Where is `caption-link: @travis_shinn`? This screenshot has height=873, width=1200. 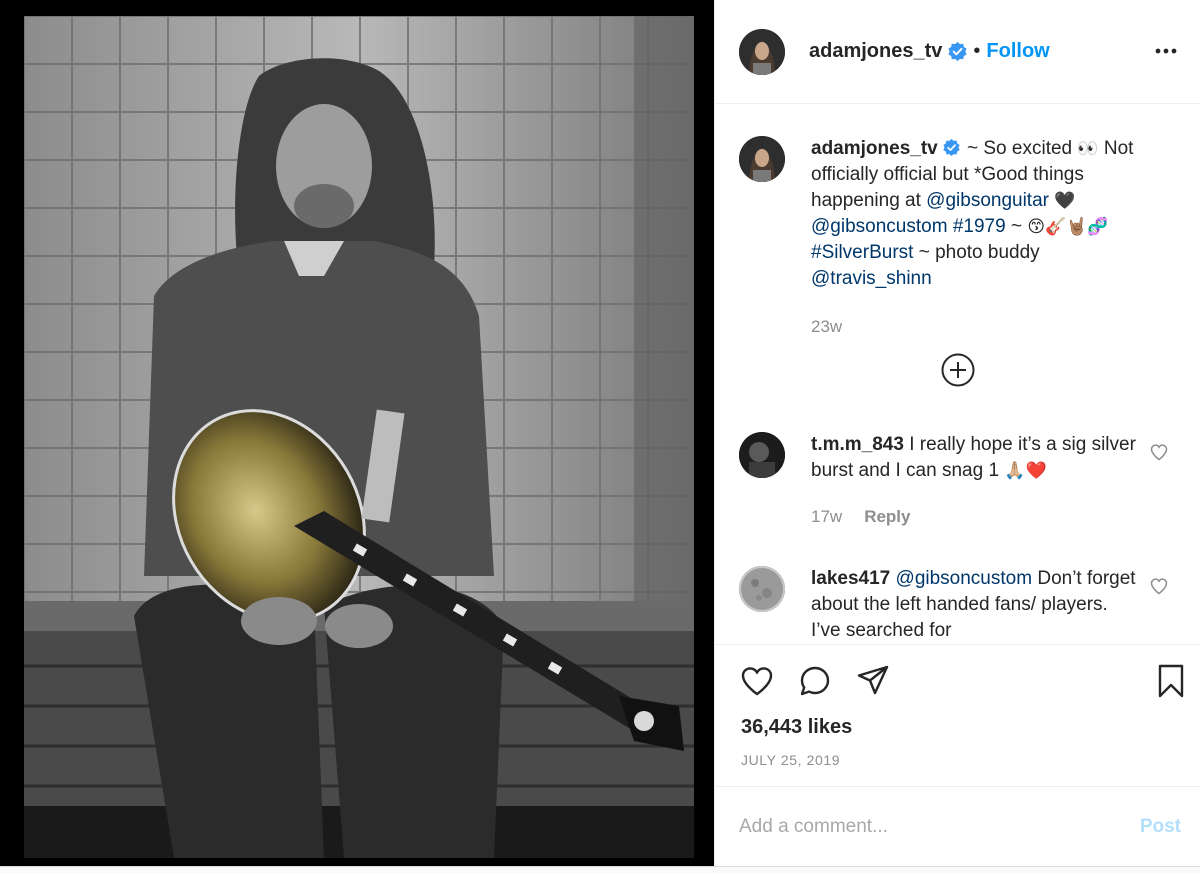
caption-link: @travis_shinn is located at coordinates (871, 278).